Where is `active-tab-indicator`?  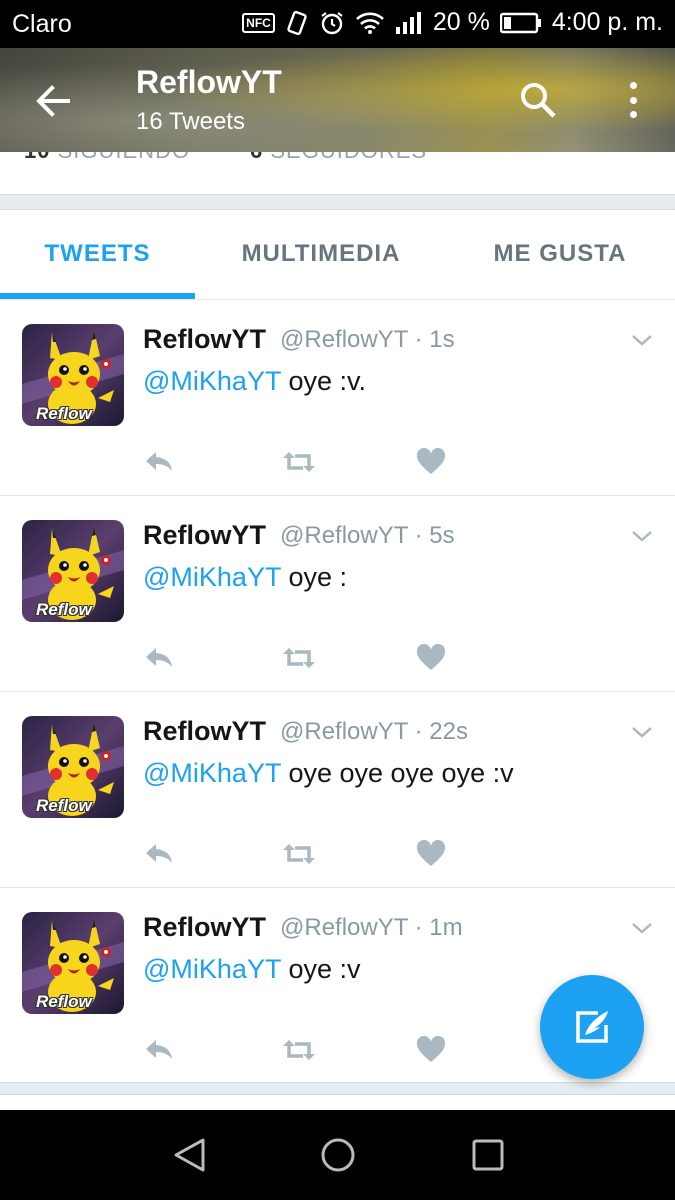
active-tab-indicator is located at coordinates (97, 296).